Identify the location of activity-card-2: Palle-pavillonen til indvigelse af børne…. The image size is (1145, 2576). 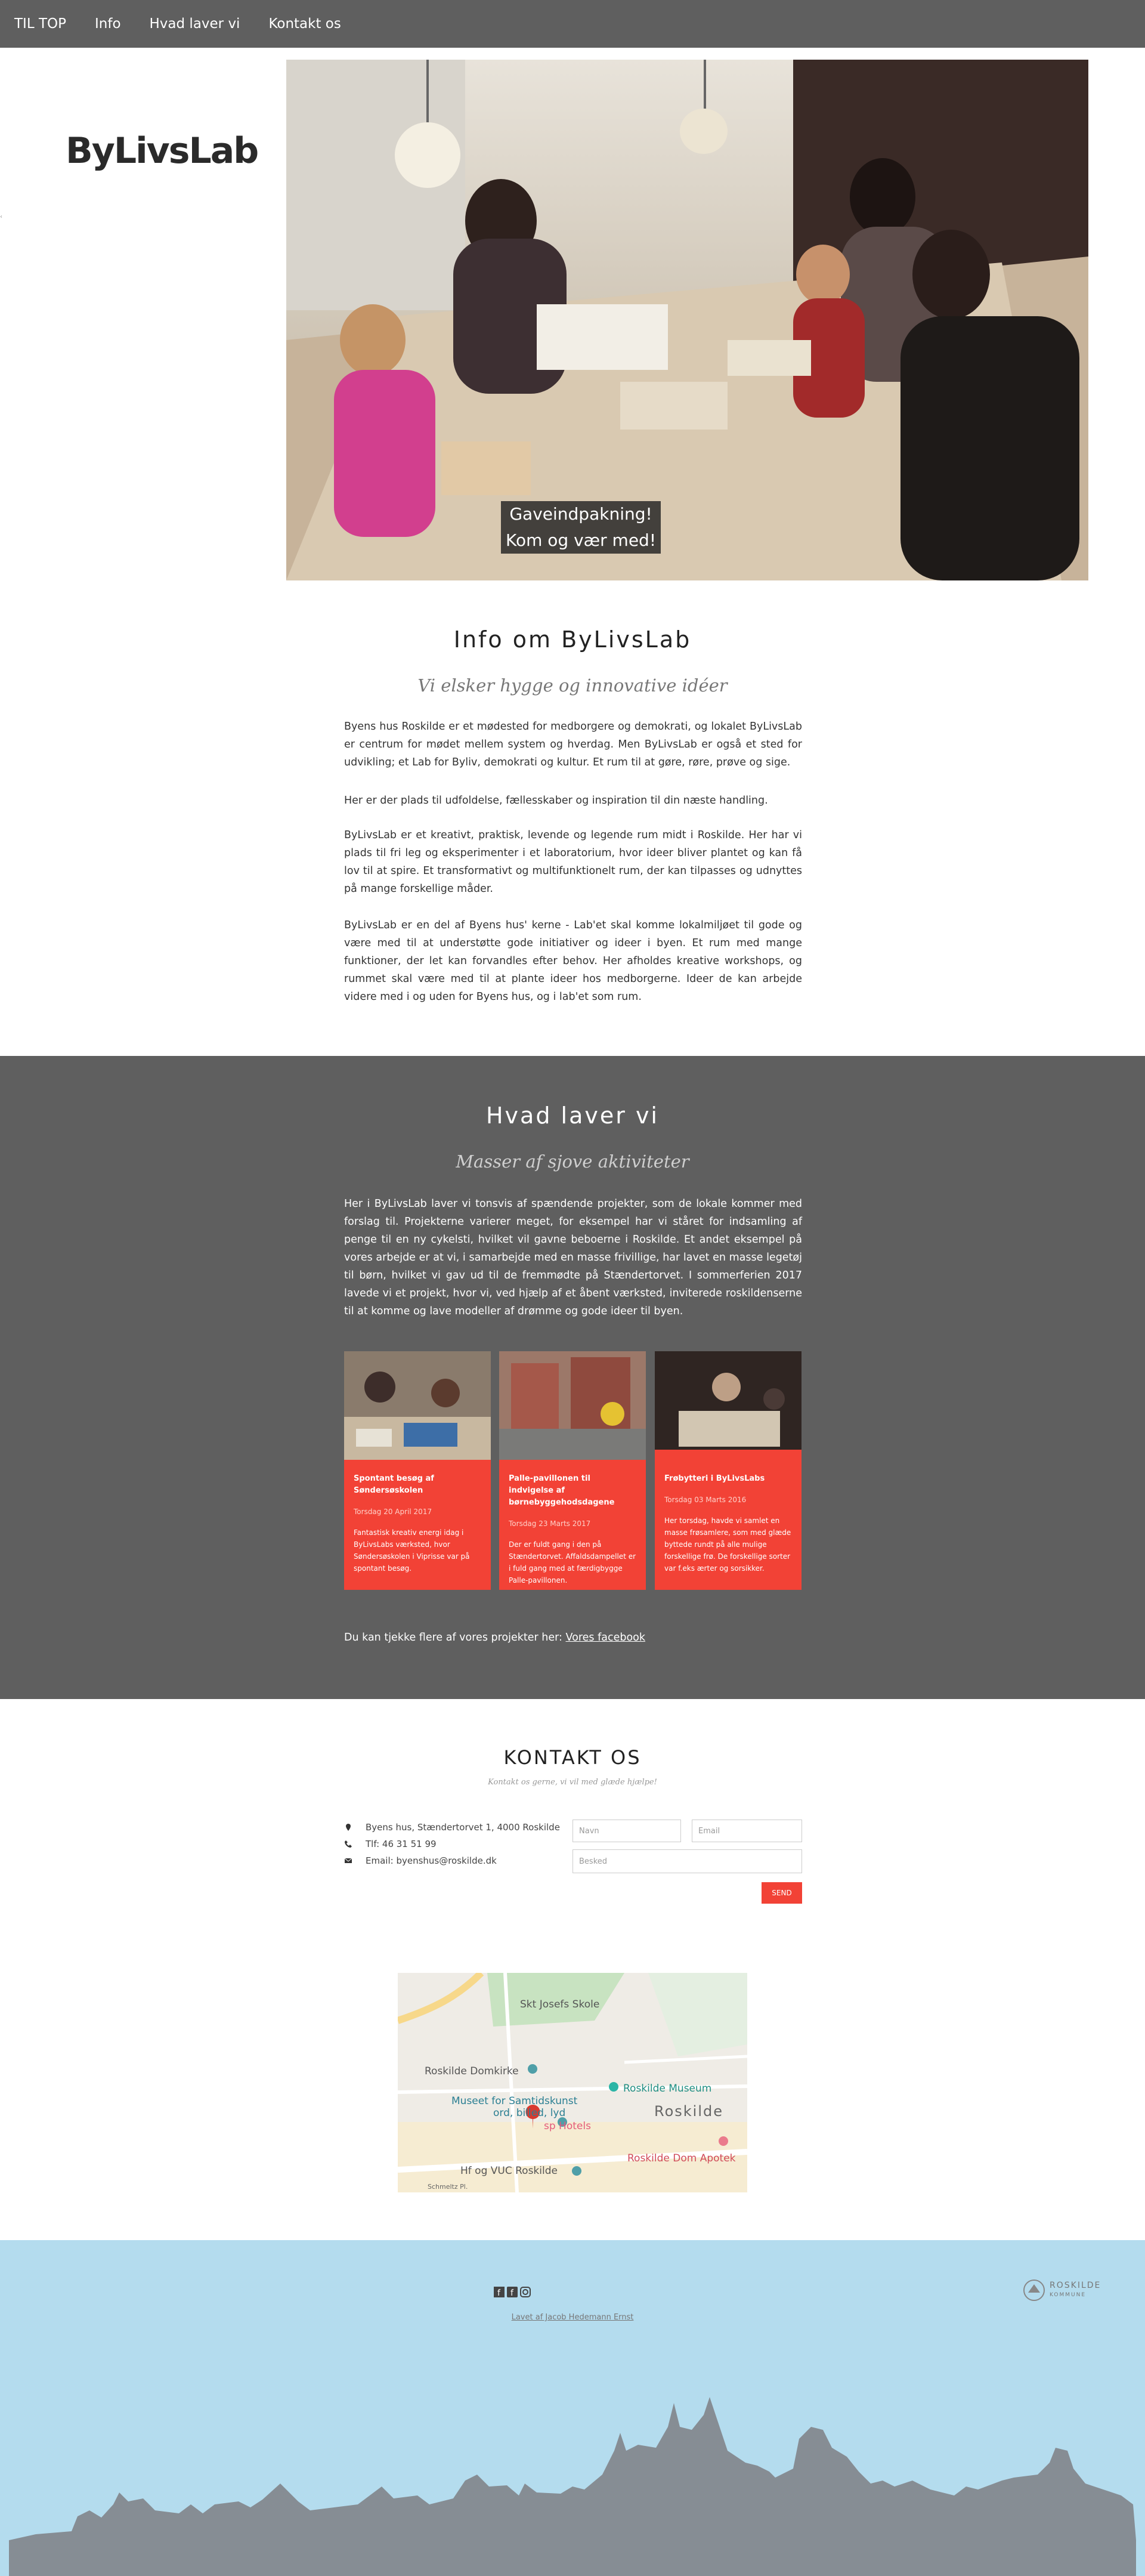
(572, 1470).